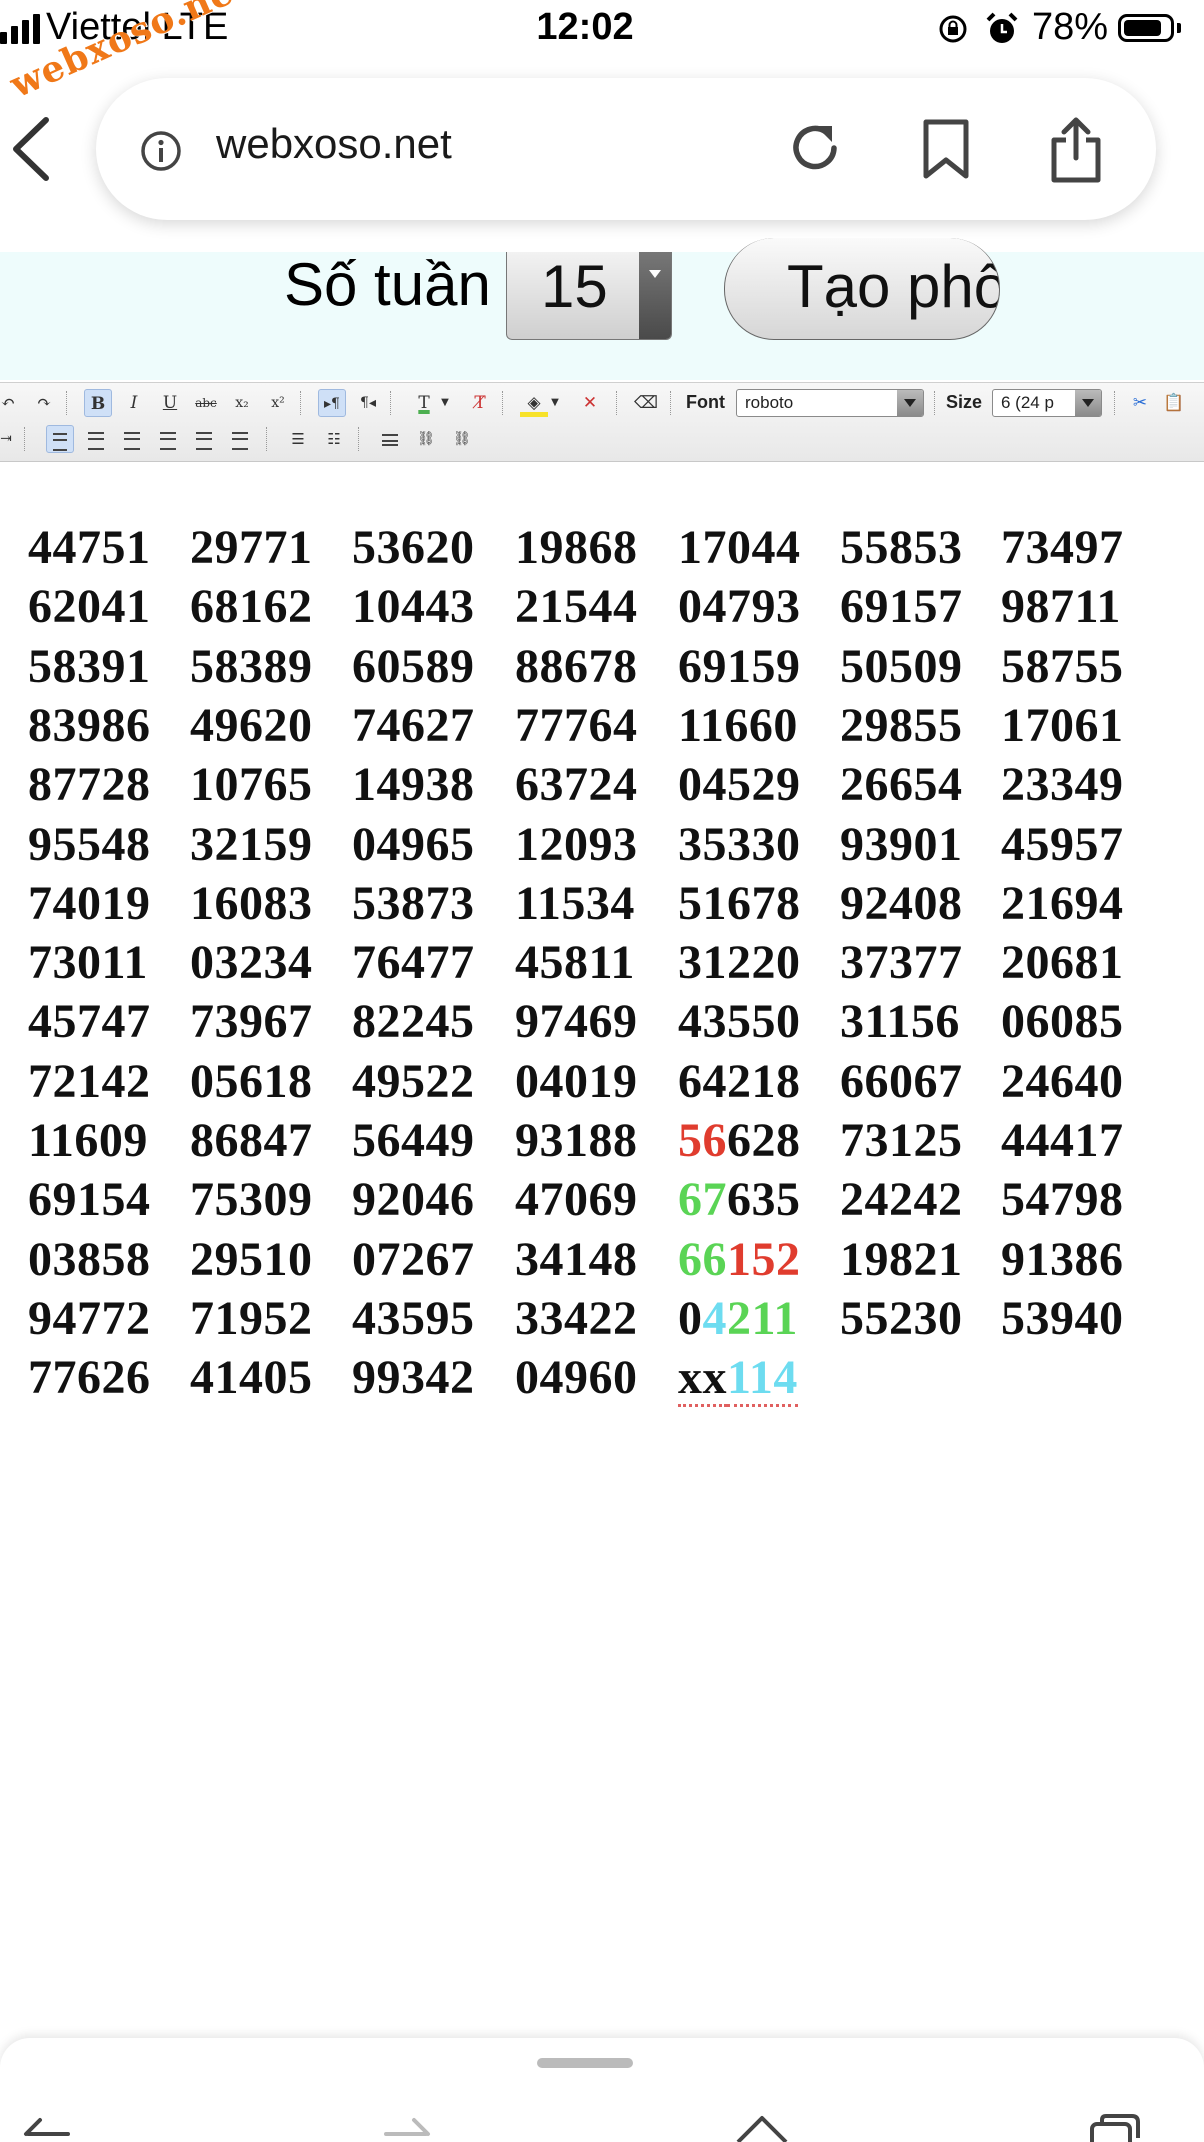 This screenshot has width=1204, height=2142. What do you see at coordinates (413, 785) in the screenshot?
I see `number-segment: 14938` at bounding box center [413, 785].